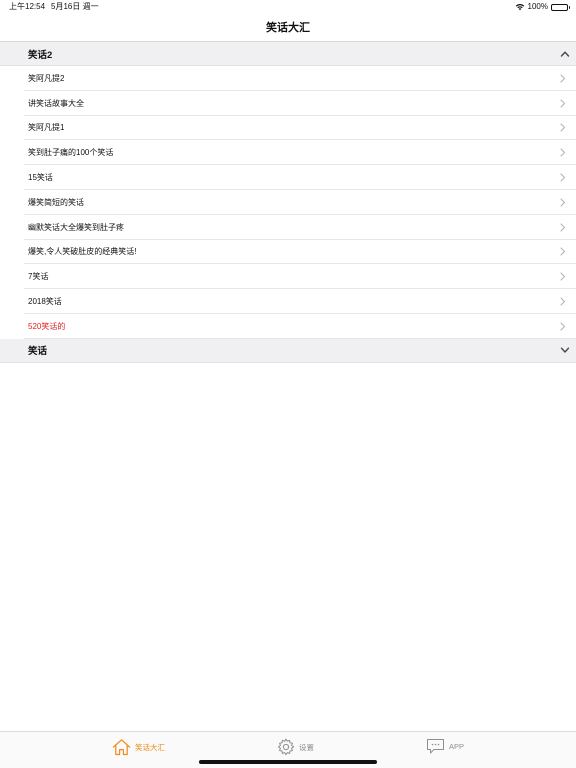 The height and width of the screenshot is (768, 576). I want to click on list-item-label: 爆笑简短的笑话, so click(56, 202).